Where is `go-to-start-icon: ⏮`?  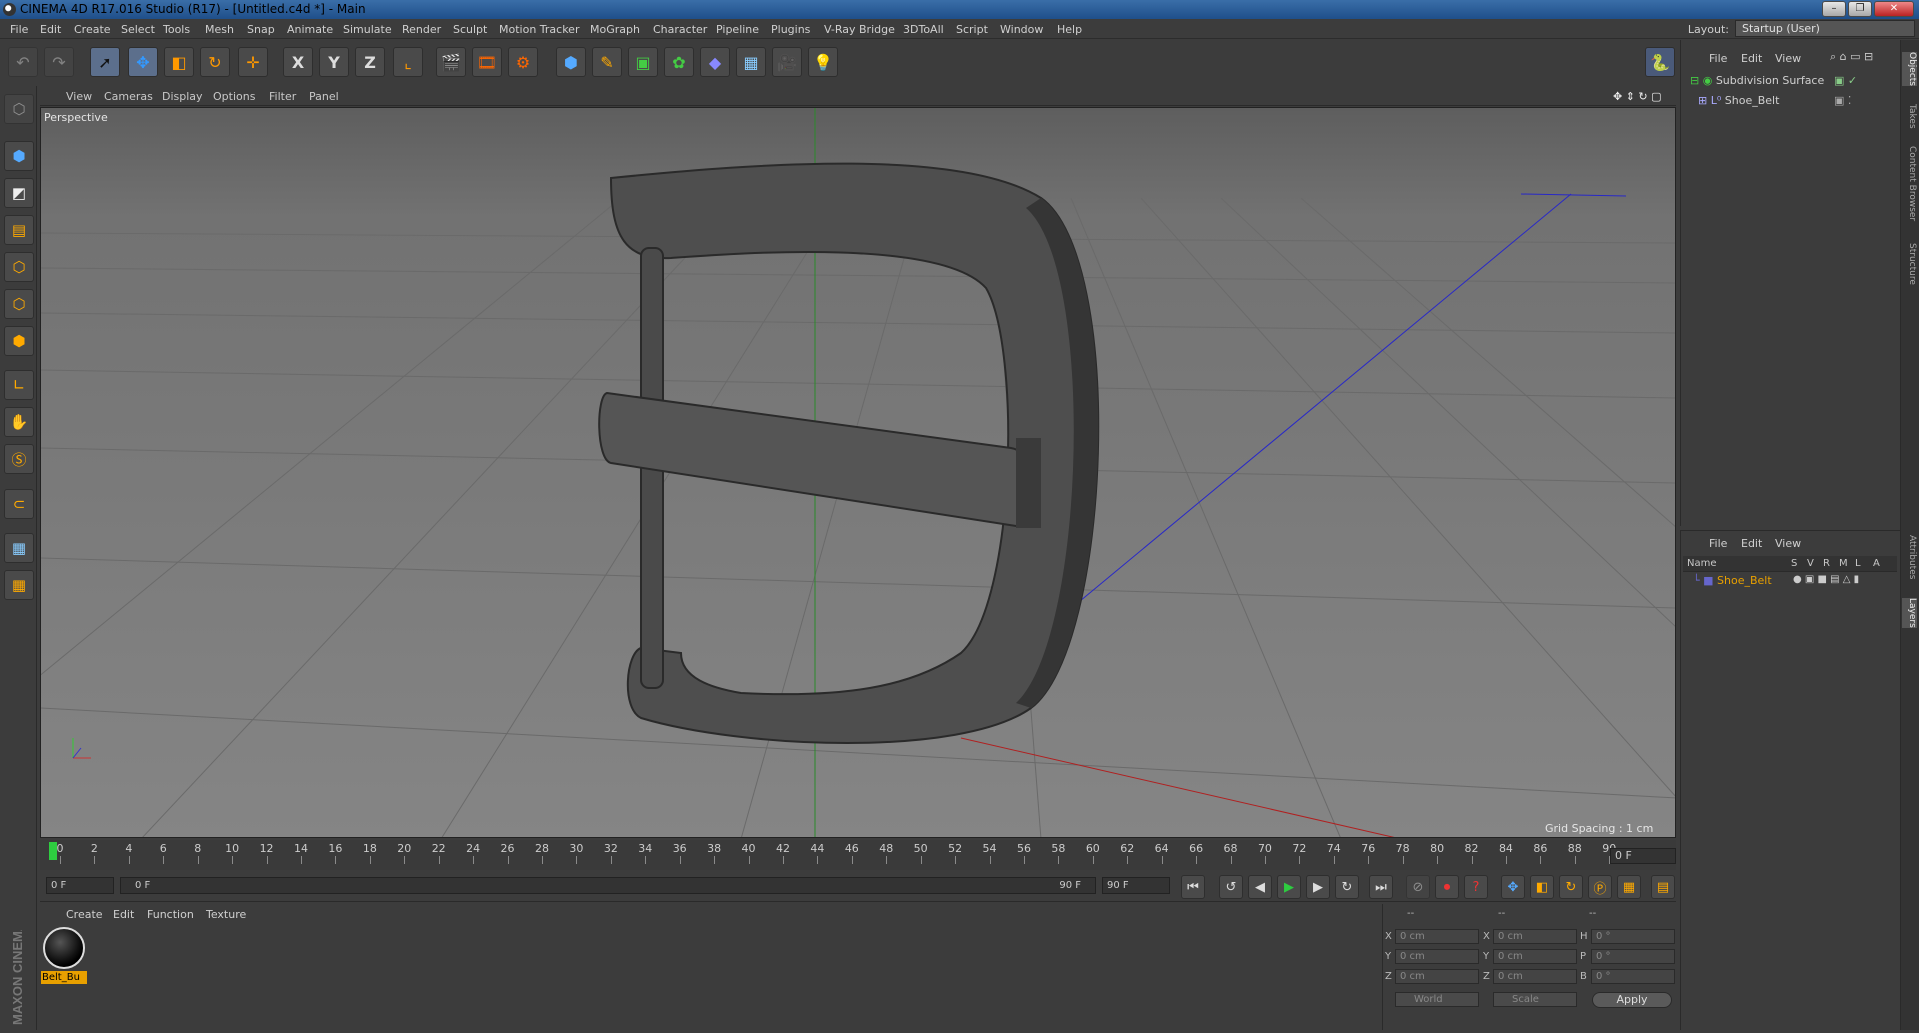 go-to-start-icon: ⏮ is located at coordinates (1193, 887).